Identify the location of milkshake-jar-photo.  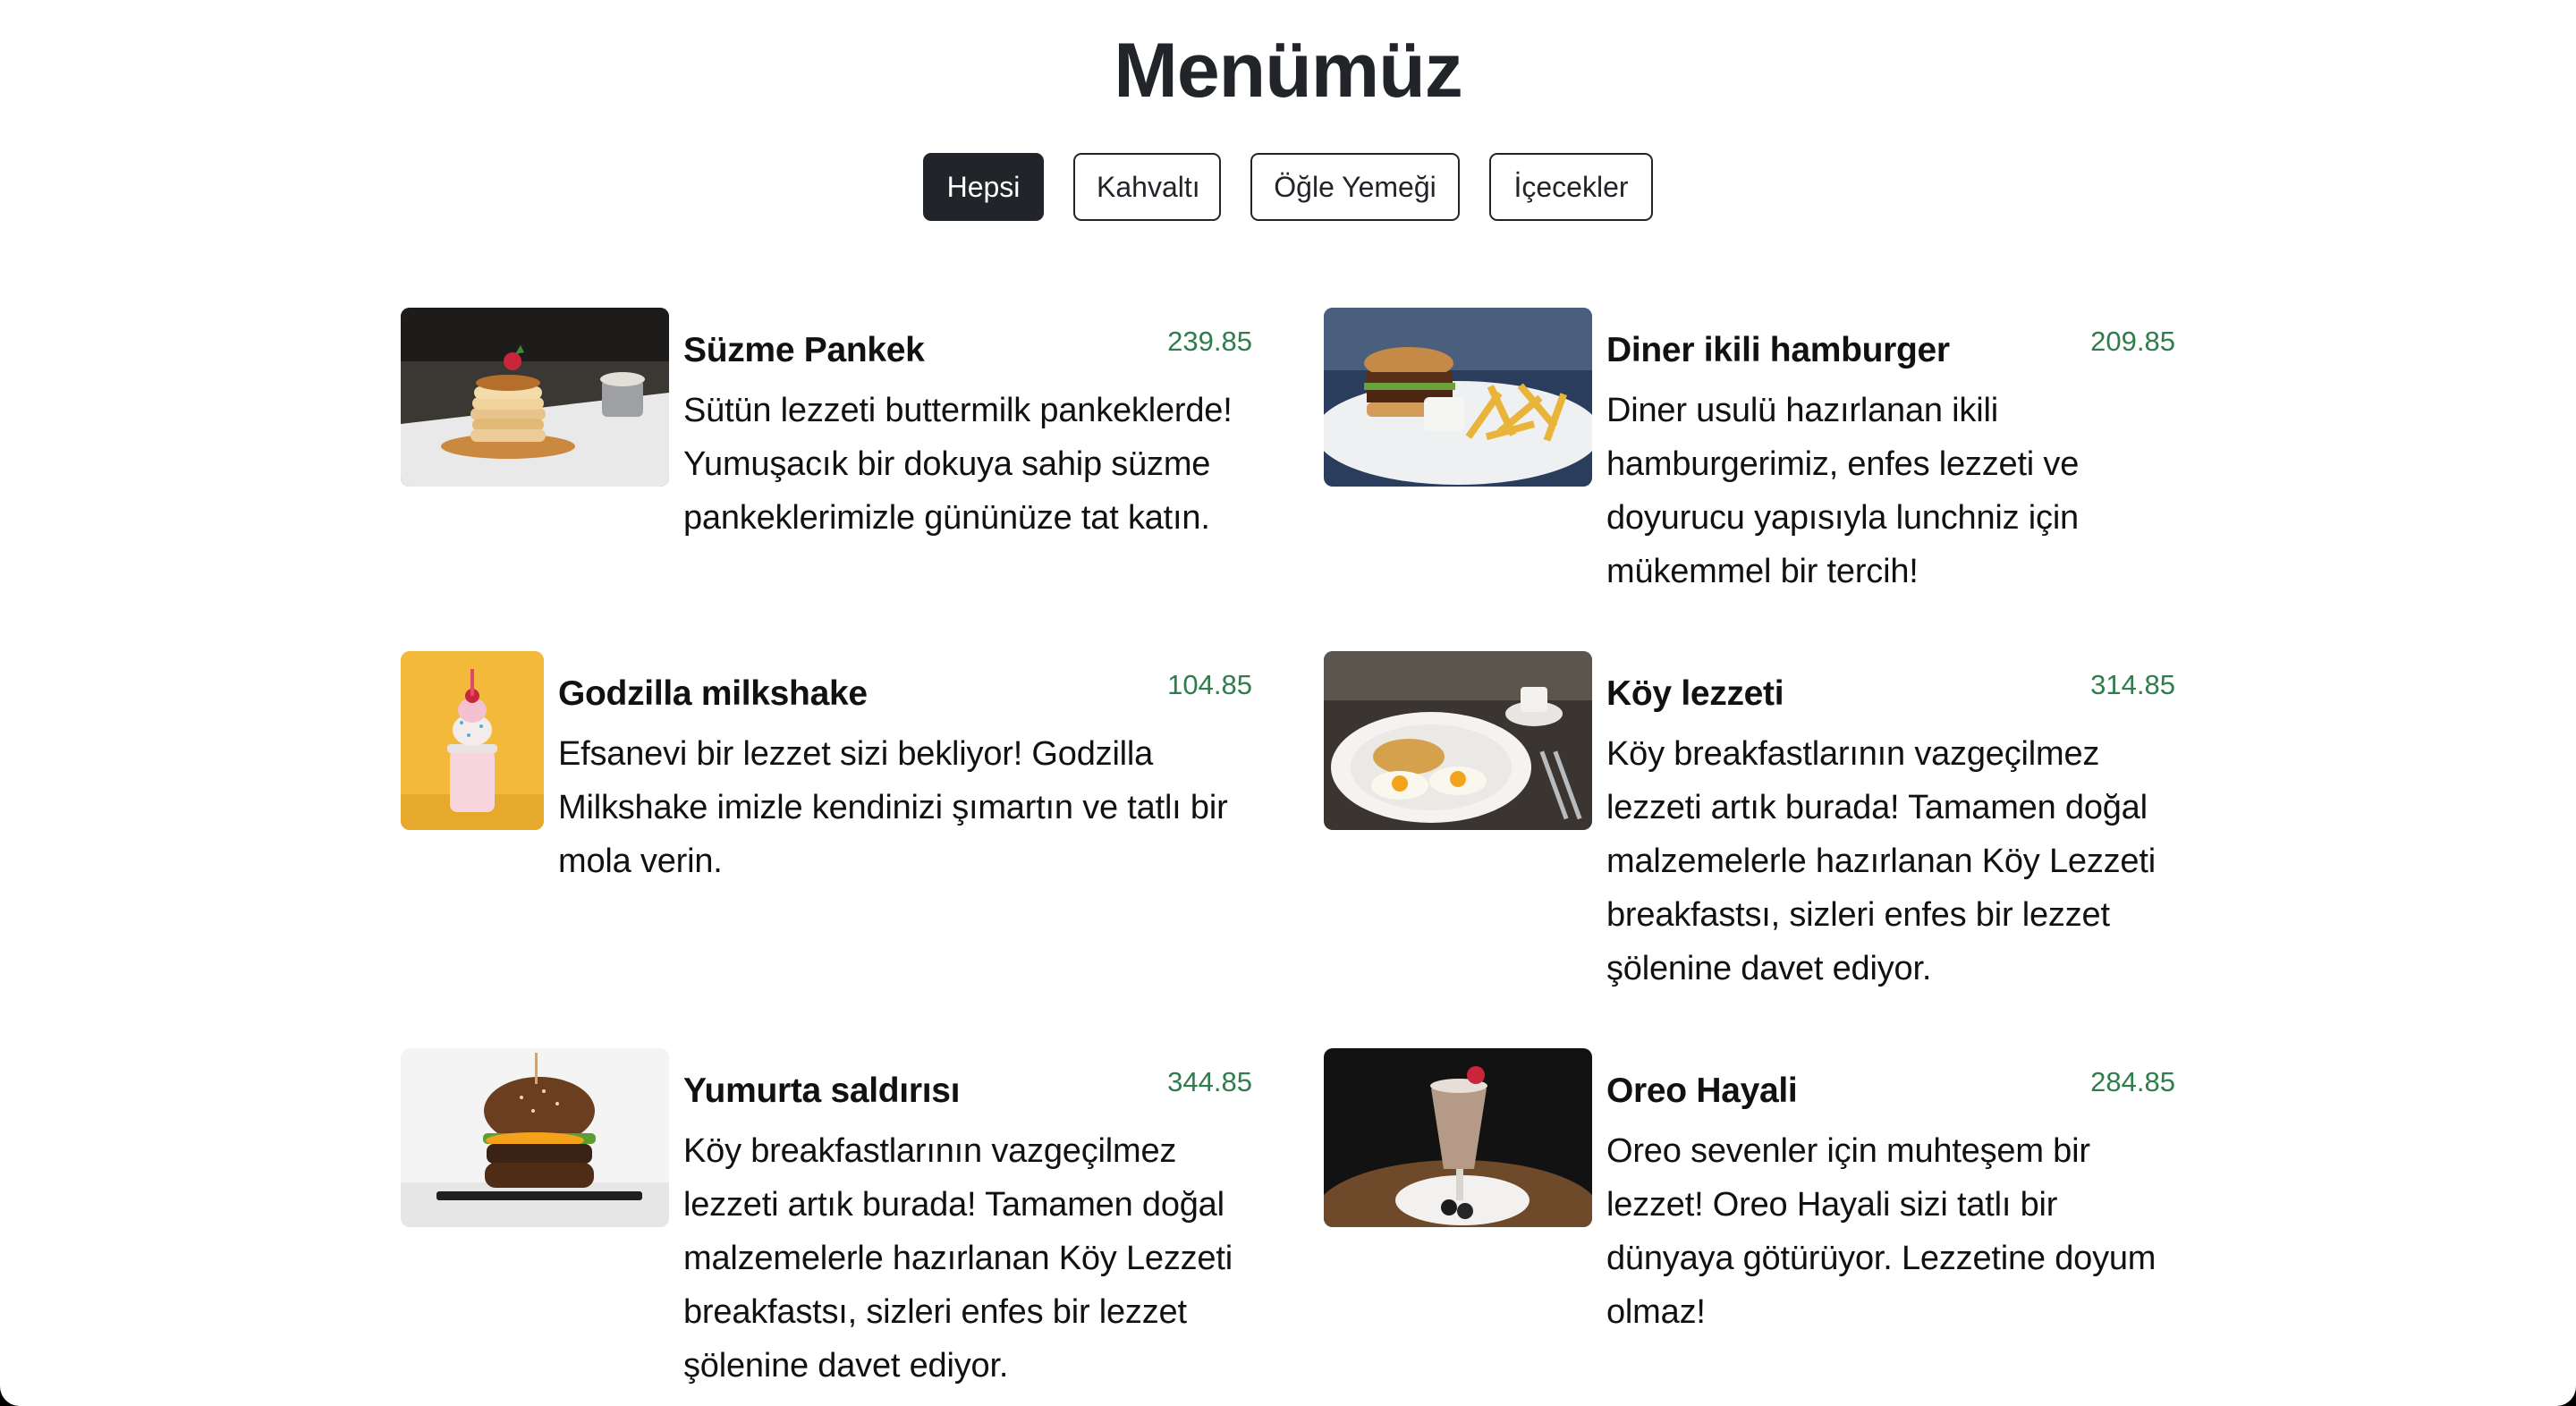
(472, 740).